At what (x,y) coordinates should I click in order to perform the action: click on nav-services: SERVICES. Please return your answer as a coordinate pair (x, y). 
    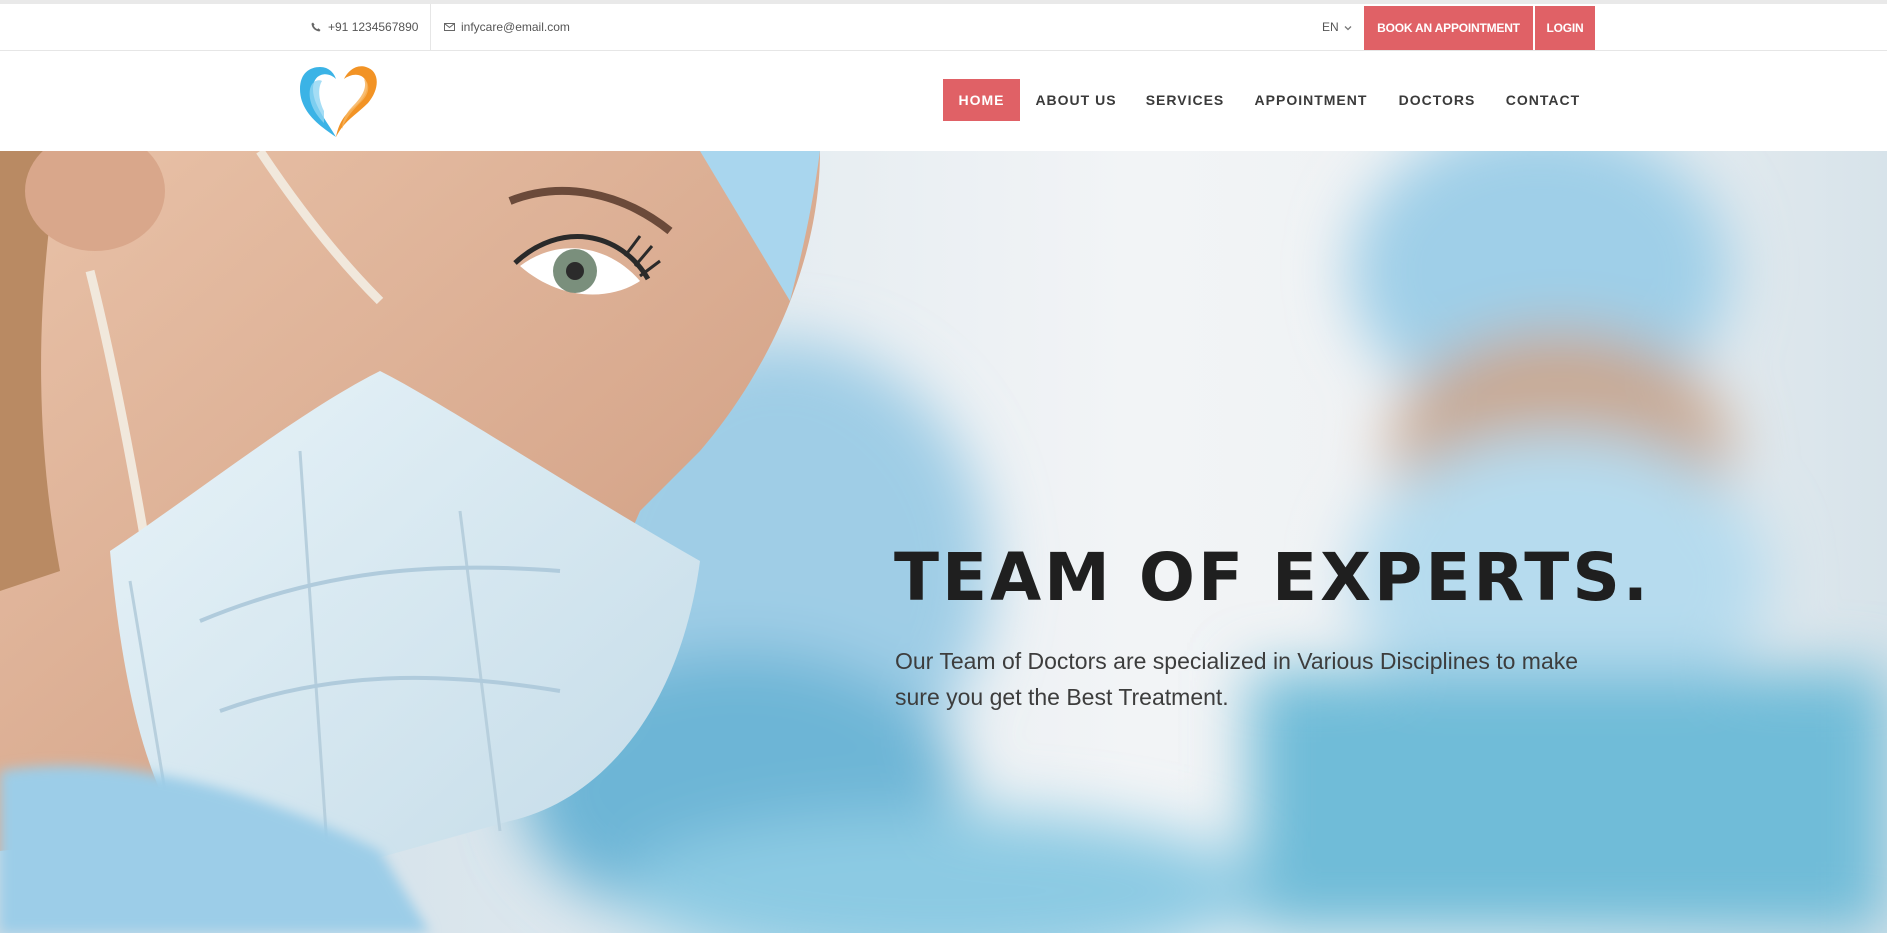
    Looking at the image, I should click on (1185, 100).